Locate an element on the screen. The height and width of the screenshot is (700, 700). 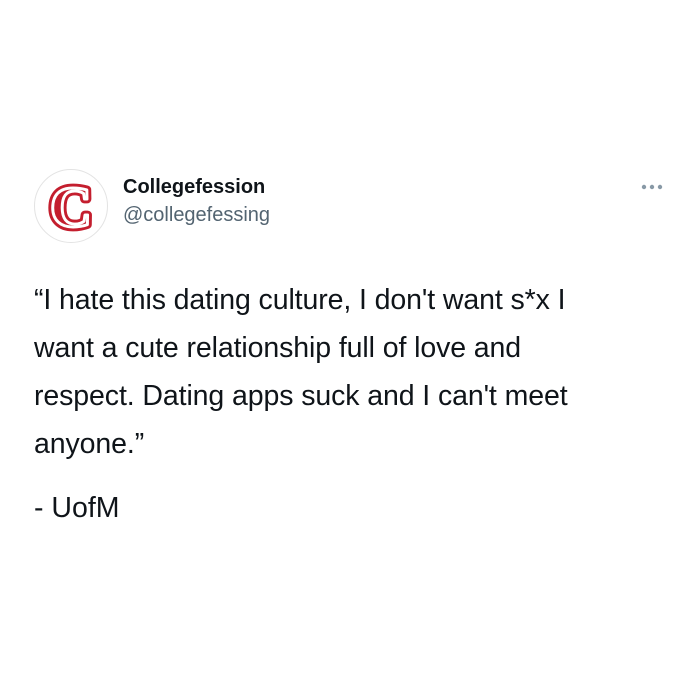
avatar-letter: C is located at coordinates (71, 206).